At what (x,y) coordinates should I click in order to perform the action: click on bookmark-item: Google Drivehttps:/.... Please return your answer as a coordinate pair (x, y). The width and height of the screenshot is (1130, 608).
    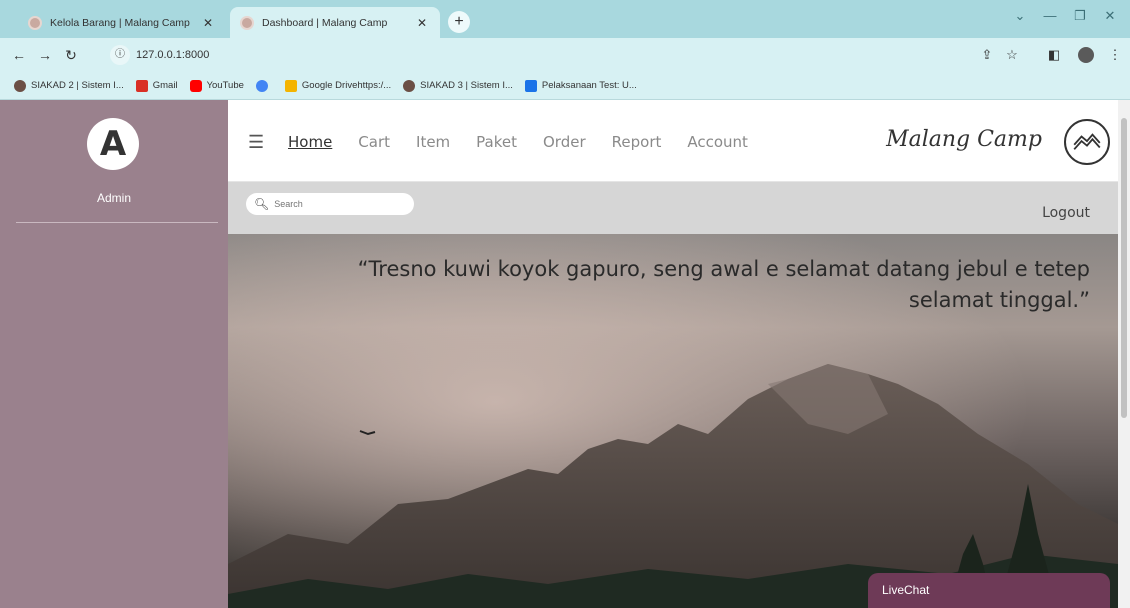
    Looking at the image, I should click on (338, 85).